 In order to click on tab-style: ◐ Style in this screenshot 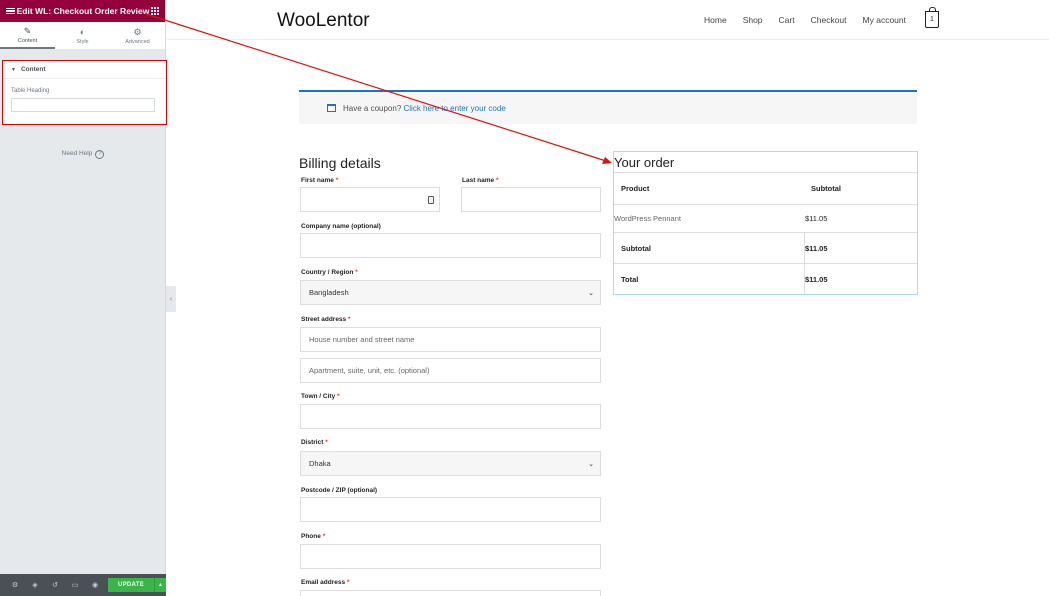, I will do `click(82, 35)`.